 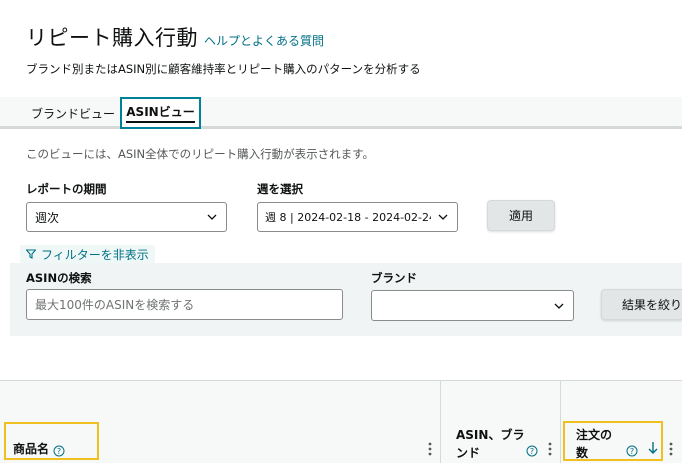 I want to click on help-circle-icon: ?, so click(x=532, y=451).